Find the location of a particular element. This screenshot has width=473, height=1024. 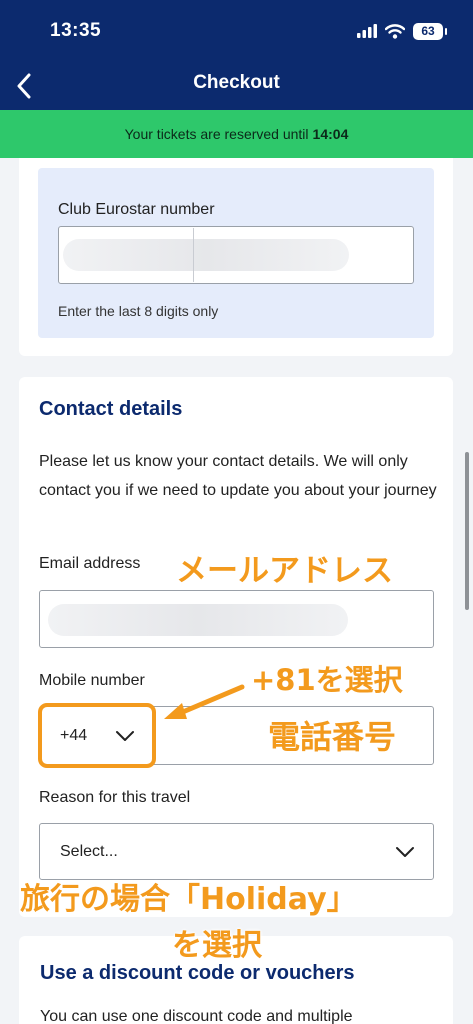

mobile-label: Mobile number is located at coordinates (92, 680).